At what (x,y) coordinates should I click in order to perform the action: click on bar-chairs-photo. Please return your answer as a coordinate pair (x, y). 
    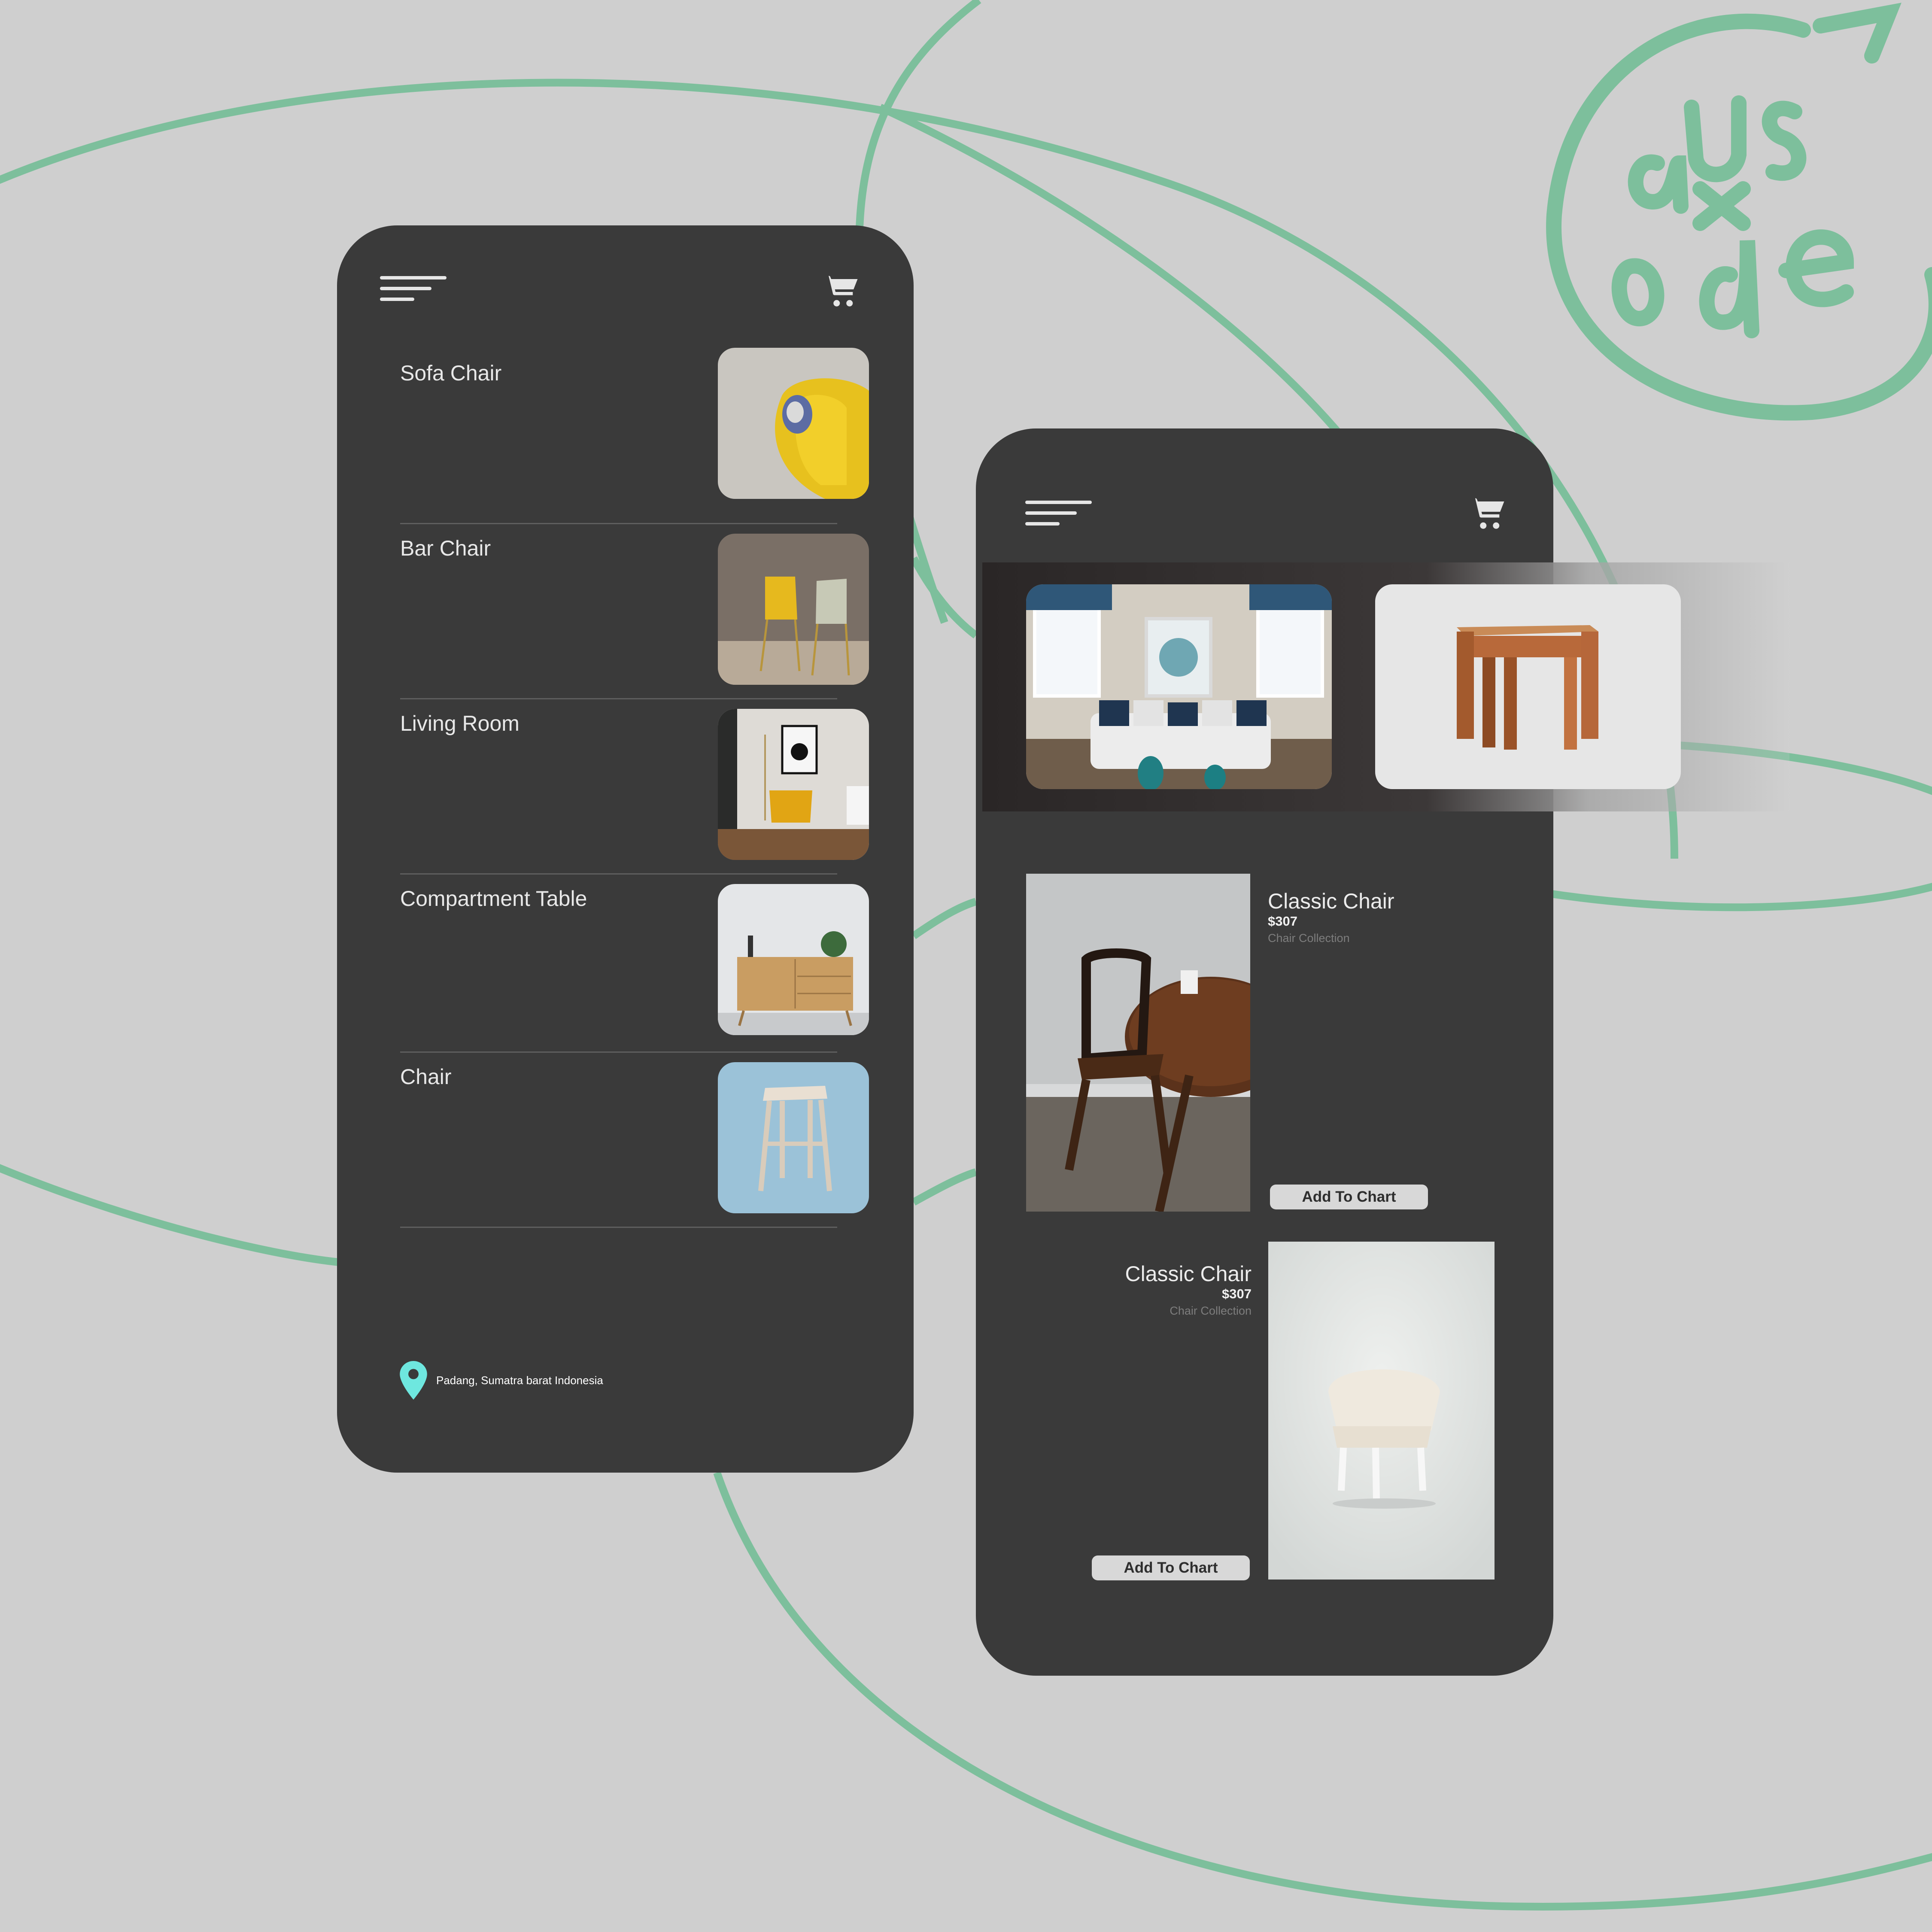
    Looking at the image, I should click on (793, 609).